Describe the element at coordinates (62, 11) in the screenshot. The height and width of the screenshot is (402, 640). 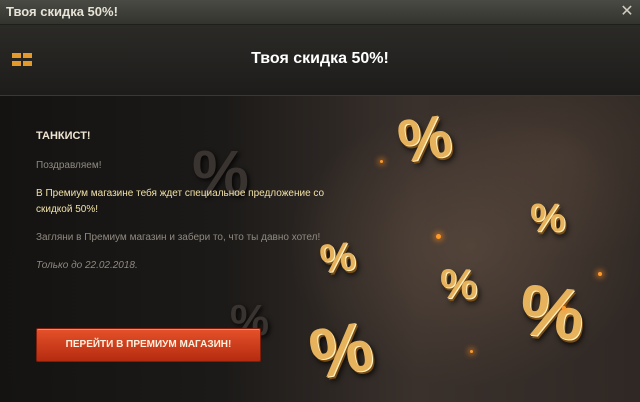
I see `window-title: Твоя скидка 50%!` at that location.